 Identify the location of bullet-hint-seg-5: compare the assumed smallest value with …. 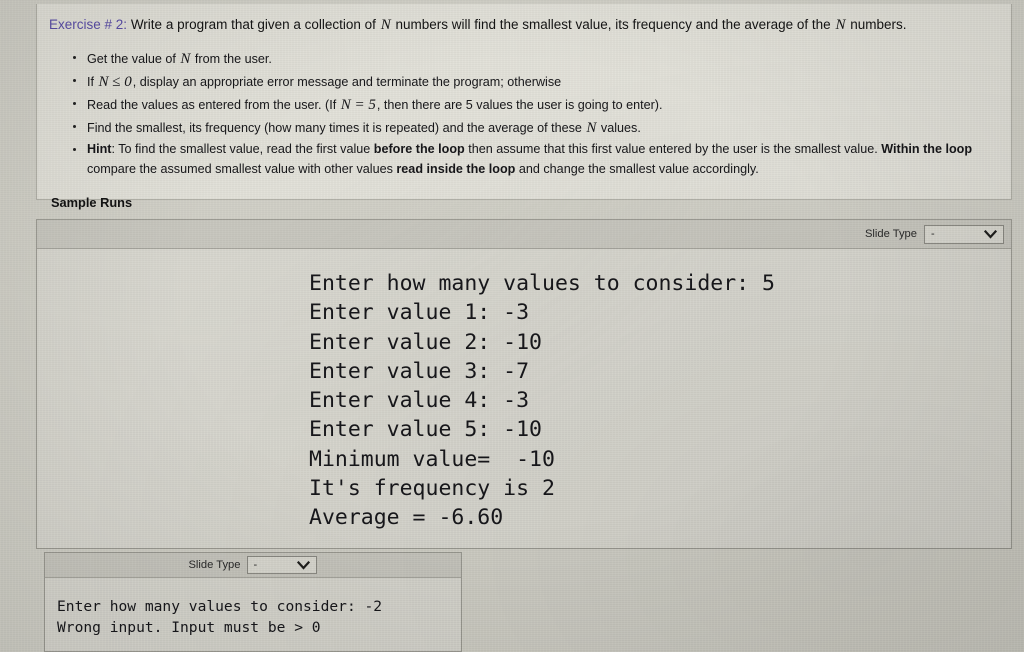
(242, 168).